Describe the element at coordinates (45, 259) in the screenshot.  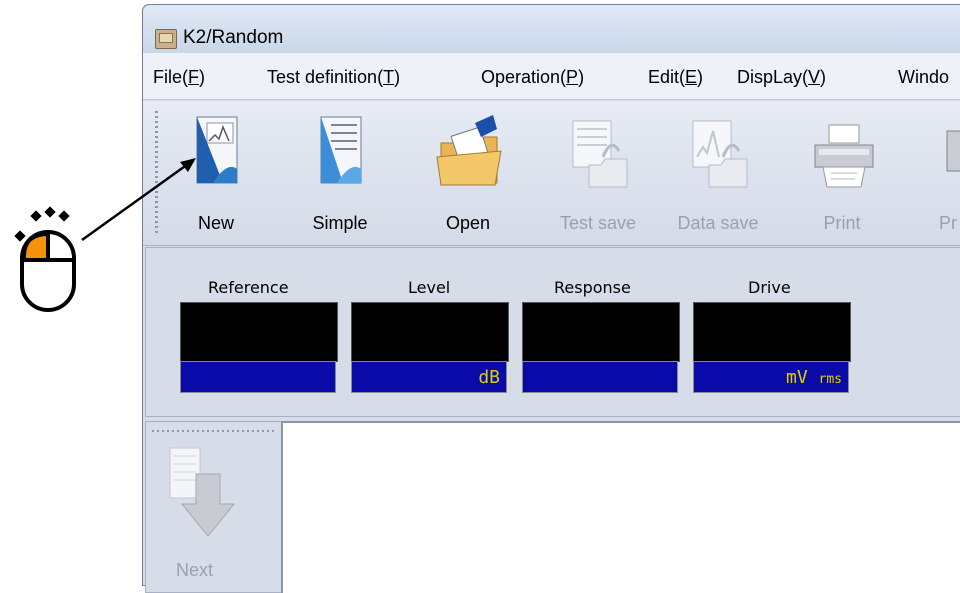
I see `mouse-click-icon` at that location.